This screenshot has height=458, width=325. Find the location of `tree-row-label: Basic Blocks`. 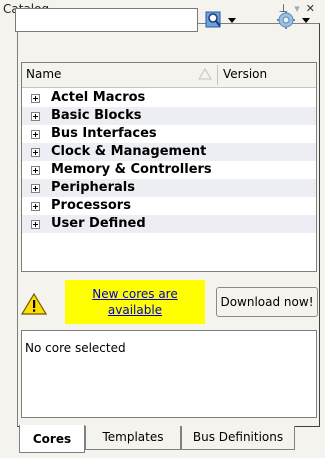

tree-row-label: Basic Blocks is located at coordinates (96, 115).